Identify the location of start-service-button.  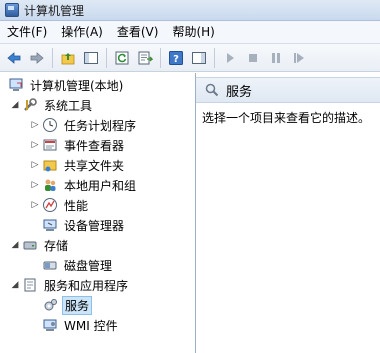
(230, 58).